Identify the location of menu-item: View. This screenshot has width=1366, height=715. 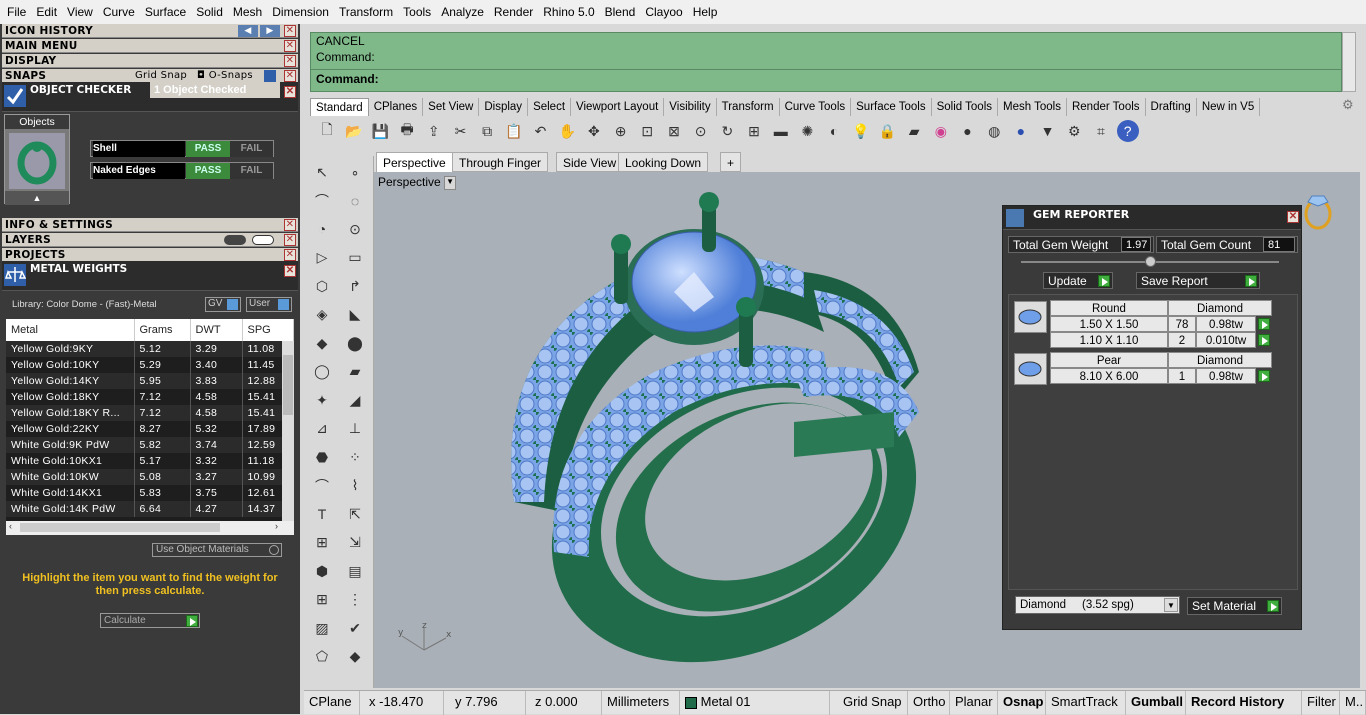
(80, 12).